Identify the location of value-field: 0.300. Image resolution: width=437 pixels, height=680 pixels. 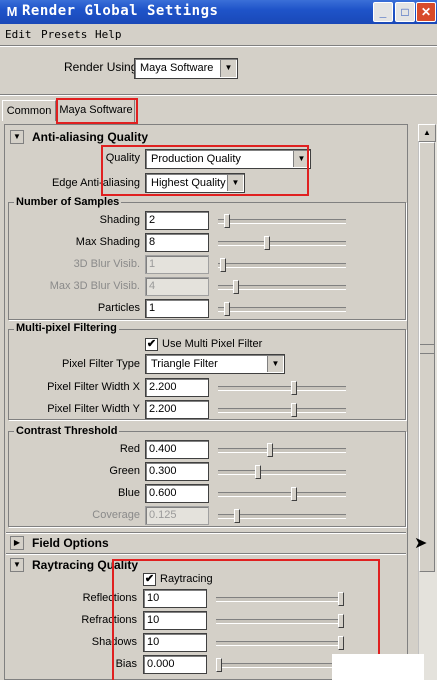
(177, 471).